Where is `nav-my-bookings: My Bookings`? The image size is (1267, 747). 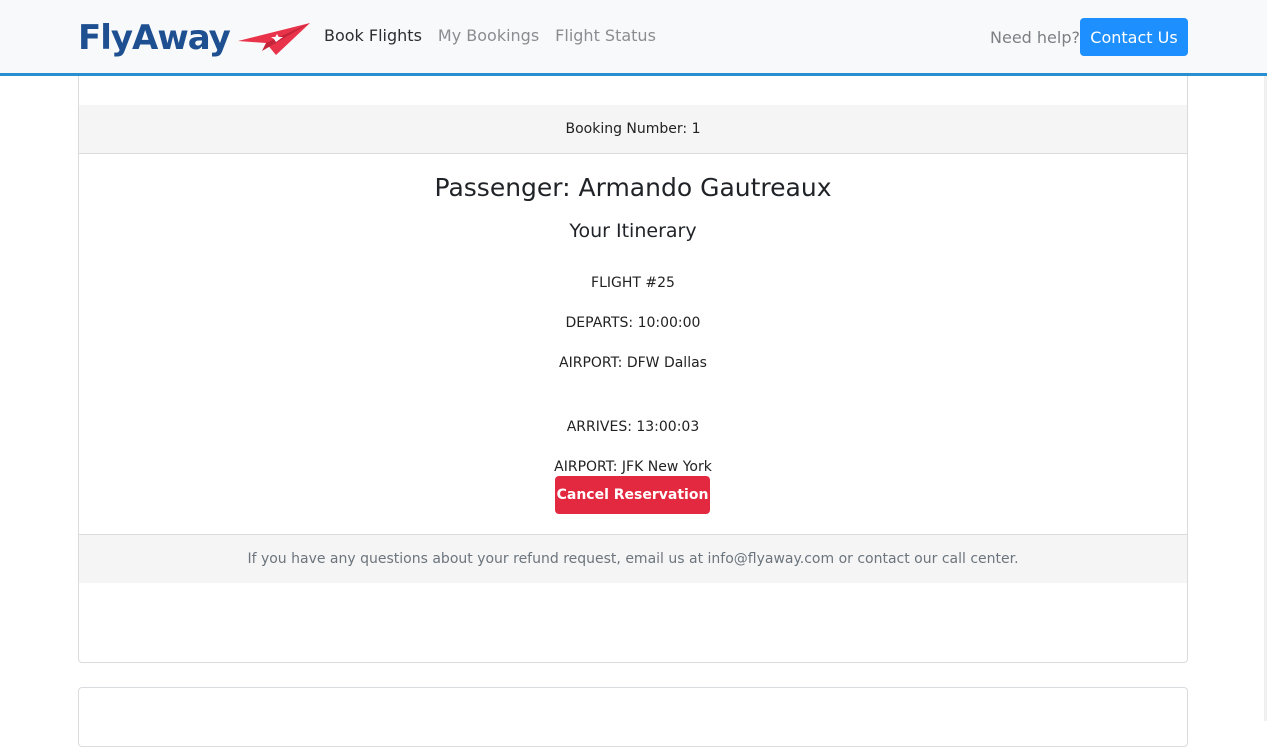 nav-my-bookings: My Bookings is located at coordinates (488, 35).